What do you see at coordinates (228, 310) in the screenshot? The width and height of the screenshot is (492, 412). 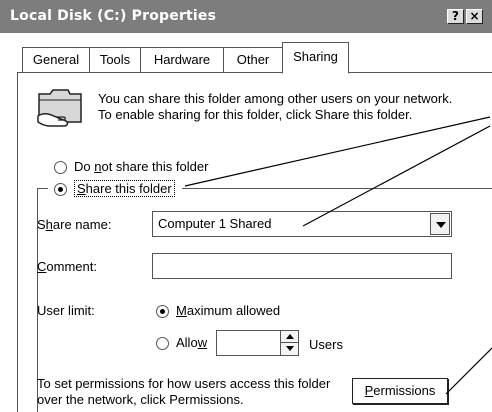 I see `maximum-allowed-label: Maximum allowed` at bounding box center [228, 310].